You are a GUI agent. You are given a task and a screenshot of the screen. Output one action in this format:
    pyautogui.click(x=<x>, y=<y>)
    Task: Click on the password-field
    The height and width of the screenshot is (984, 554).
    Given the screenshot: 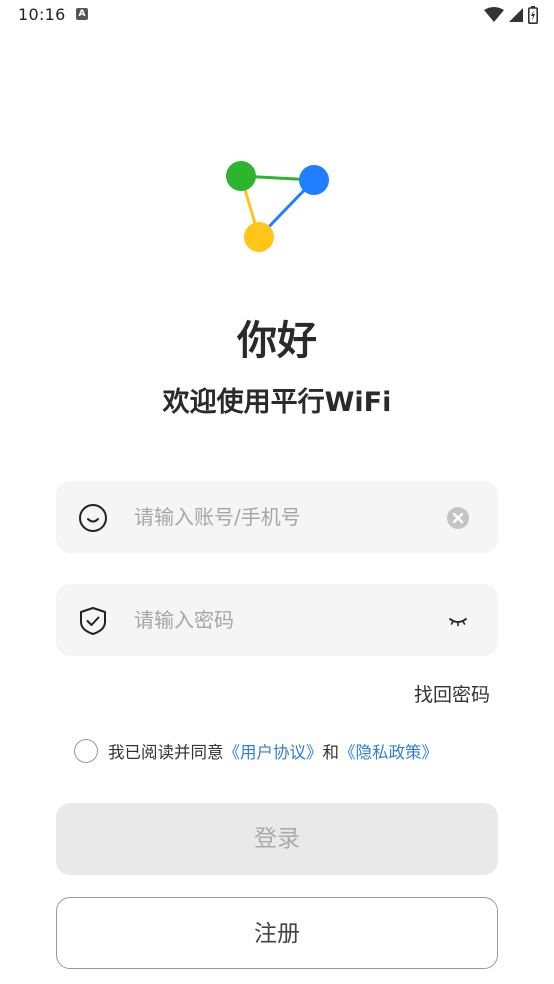 What is the action you would take?
    pyautogui.click(x=277, y=620)
    